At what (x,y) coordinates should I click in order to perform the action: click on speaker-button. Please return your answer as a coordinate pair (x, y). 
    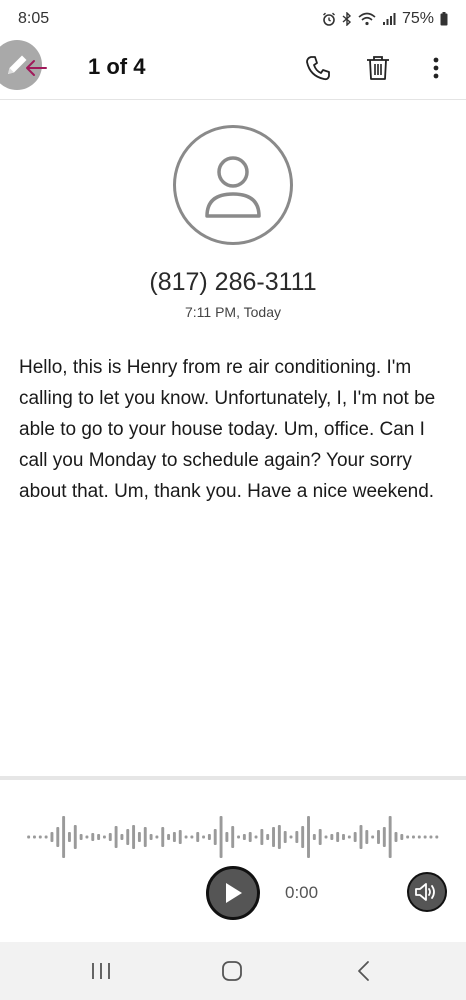
    Looking at the image, I should click on (427, 892).